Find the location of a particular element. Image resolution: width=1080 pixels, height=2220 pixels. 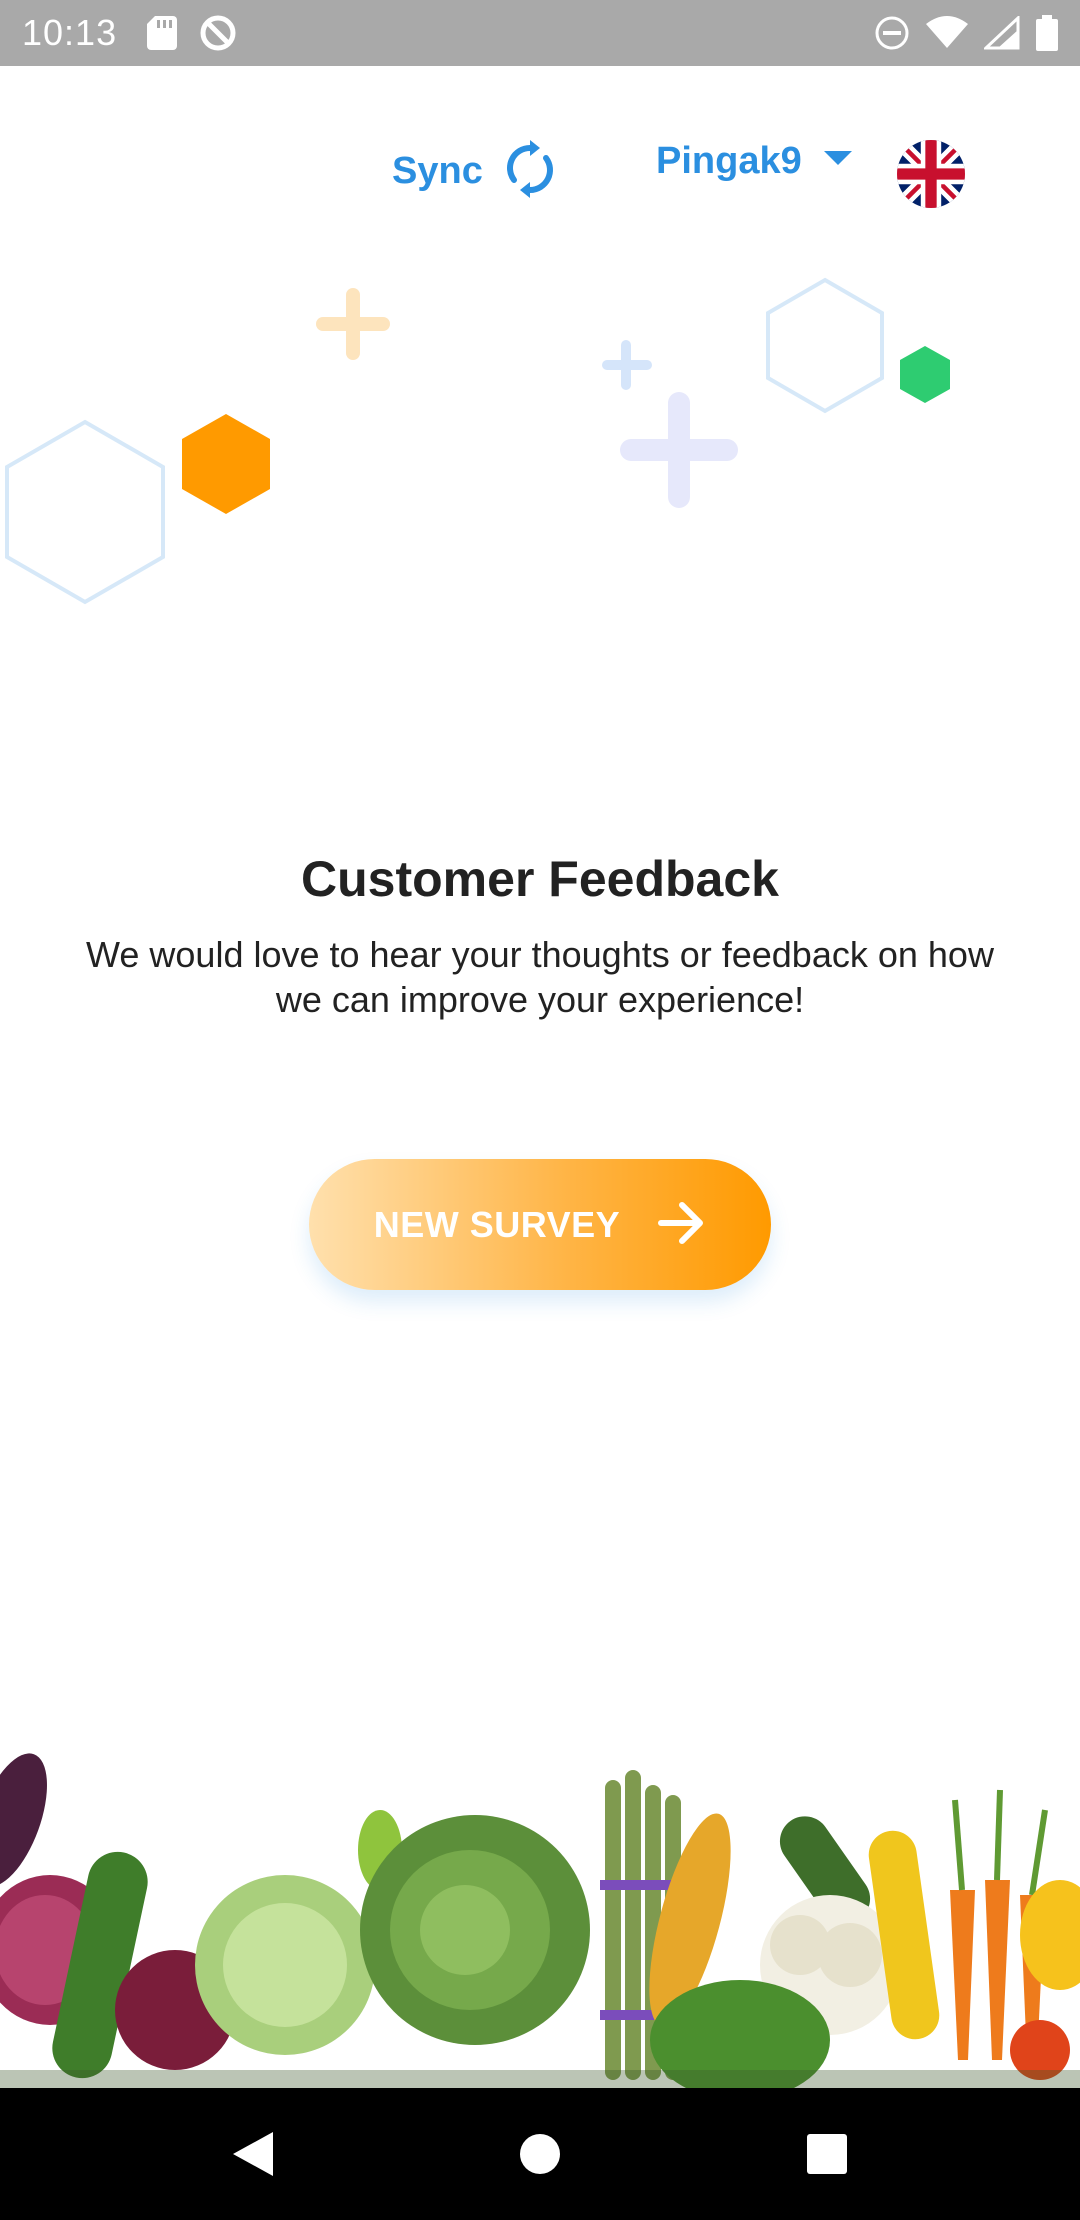

status-time: 10:13 is located at coordinates (70, 32).